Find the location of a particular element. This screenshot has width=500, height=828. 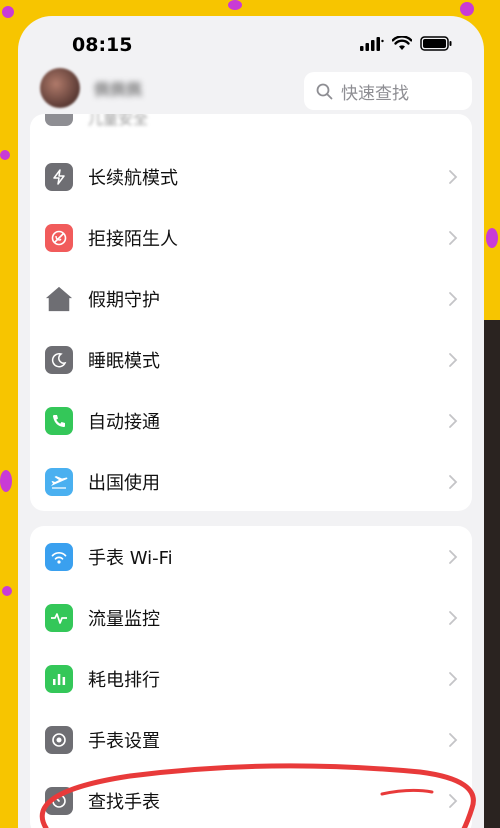

list-item-reject-strangers: 拒接陌生人 is located at coordinates (251, 237).